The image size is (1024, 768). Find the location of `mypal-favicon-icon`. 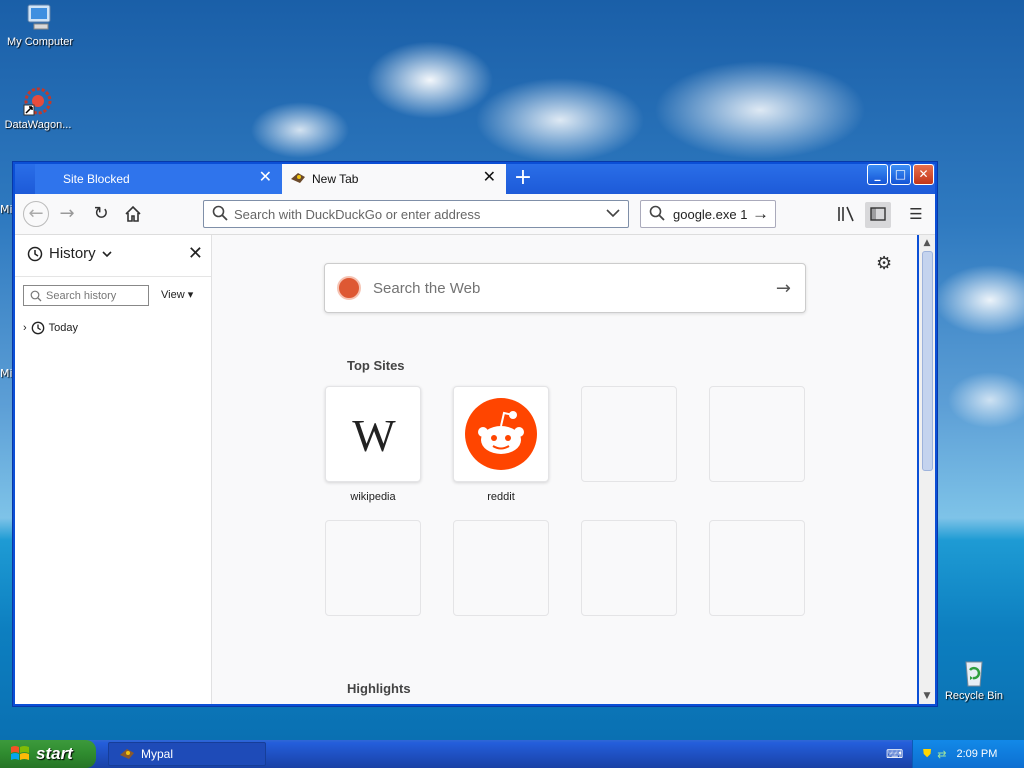

mypal-favicon-icon is located at coordinates (298, 179).